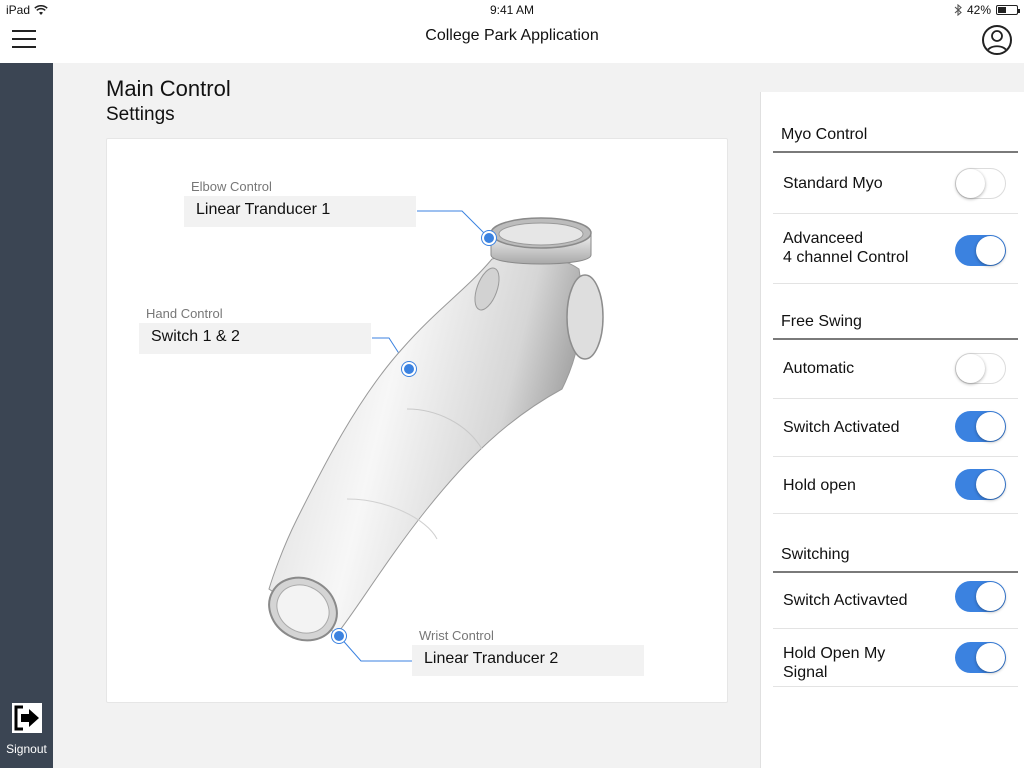  Describe the element at coordinates (834, 663) in the screenshot. I see `setting-label: Hold Open My Signal` at that location.